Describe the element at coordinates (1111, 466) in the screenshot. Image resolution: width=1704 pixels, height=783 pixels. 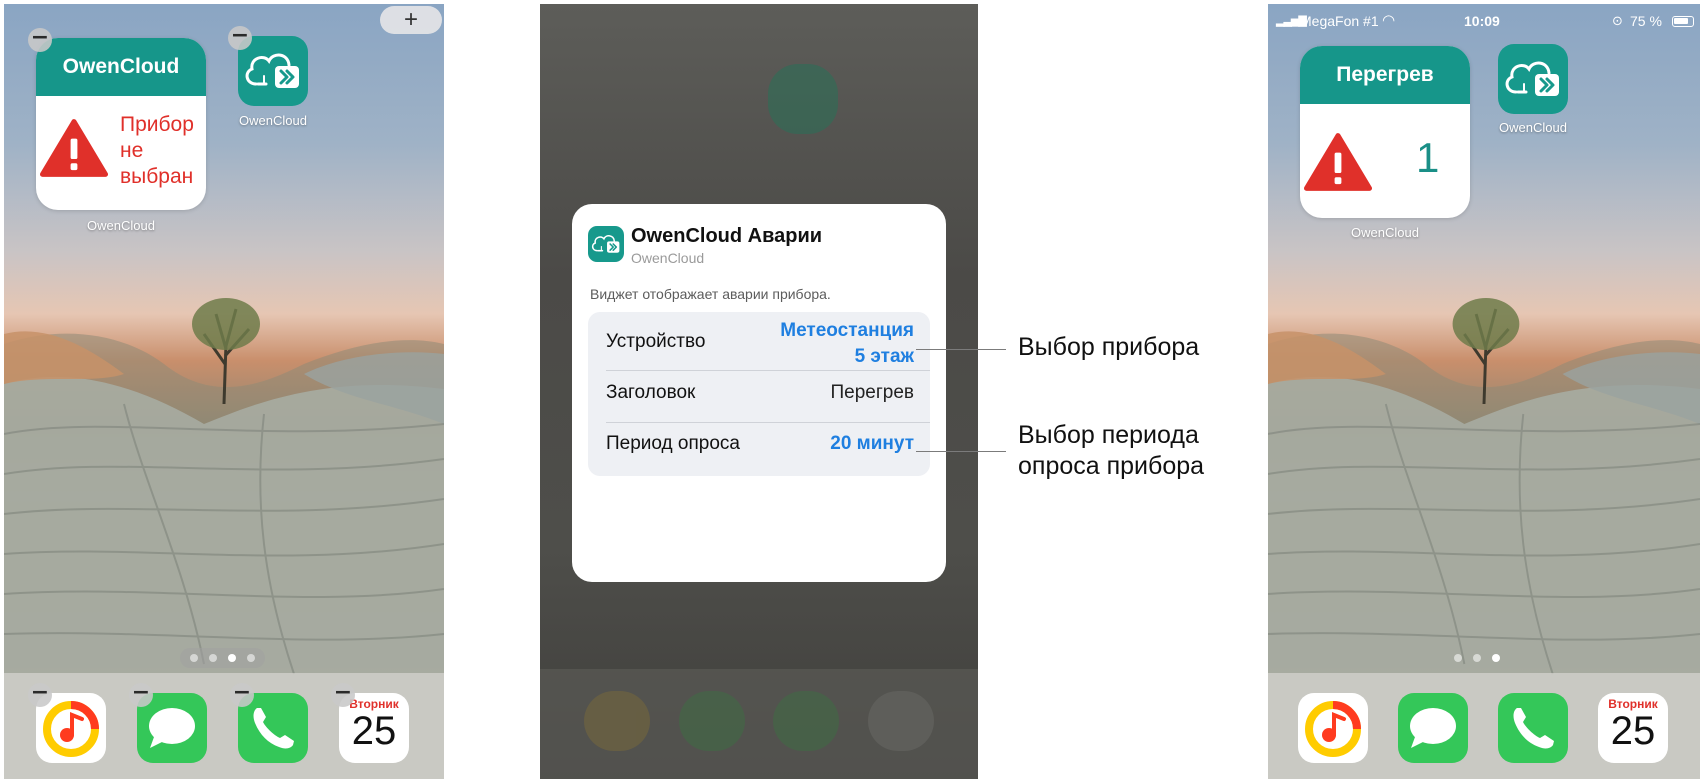
I see `callout-period-line: опроса прибора` at that location.